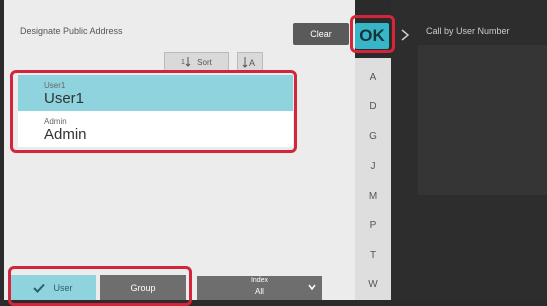 The width and height of the screenshot is (547, 306). What do you see at coordinates (259, 291) in the screenshot?
I see `index-select-value: All` at bounding box center [259, 291].